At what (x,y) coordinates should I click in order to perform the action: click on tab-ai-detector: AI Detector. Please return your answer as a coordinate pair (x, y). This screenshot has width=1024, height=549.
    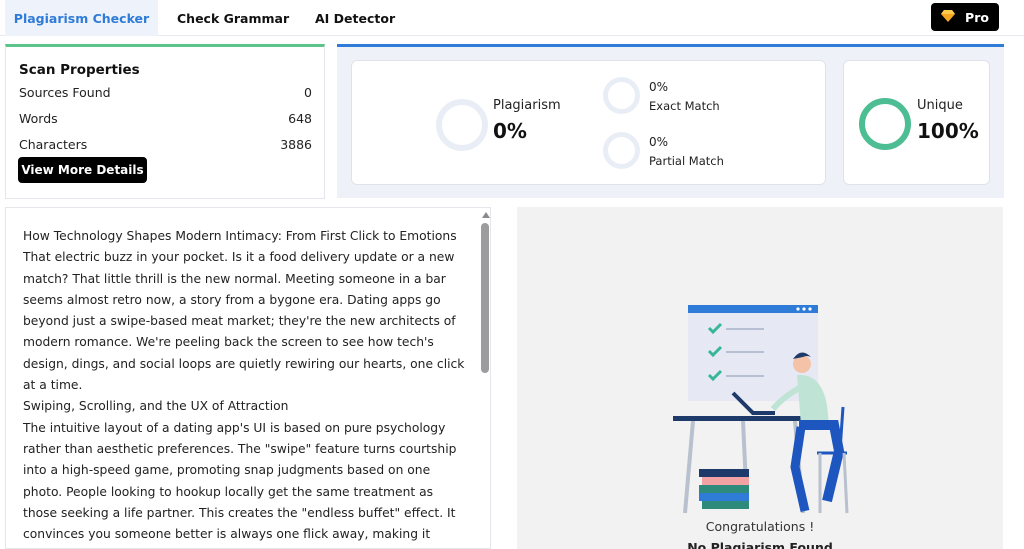
    Looking at the image, I should click on (355, 18).